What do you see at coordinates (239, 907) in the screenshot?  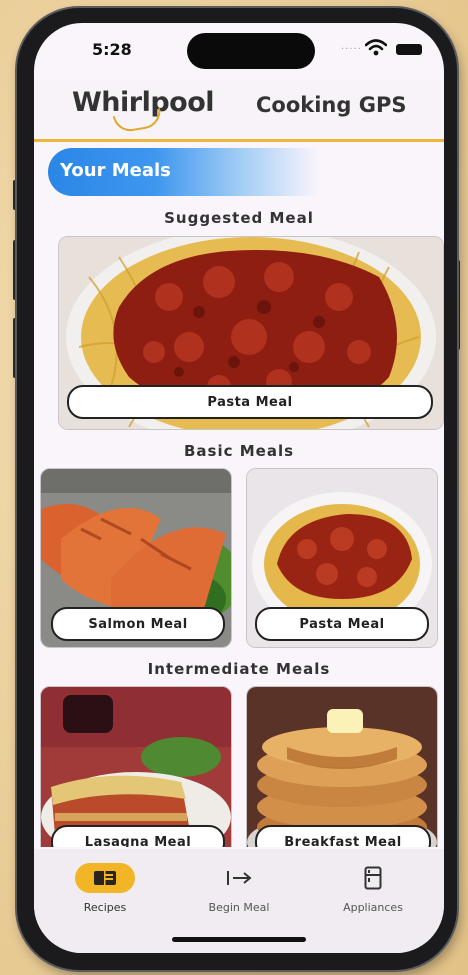 I see `tab-begin-meal-label: Begin Meal` at bounding box center [239, 907].